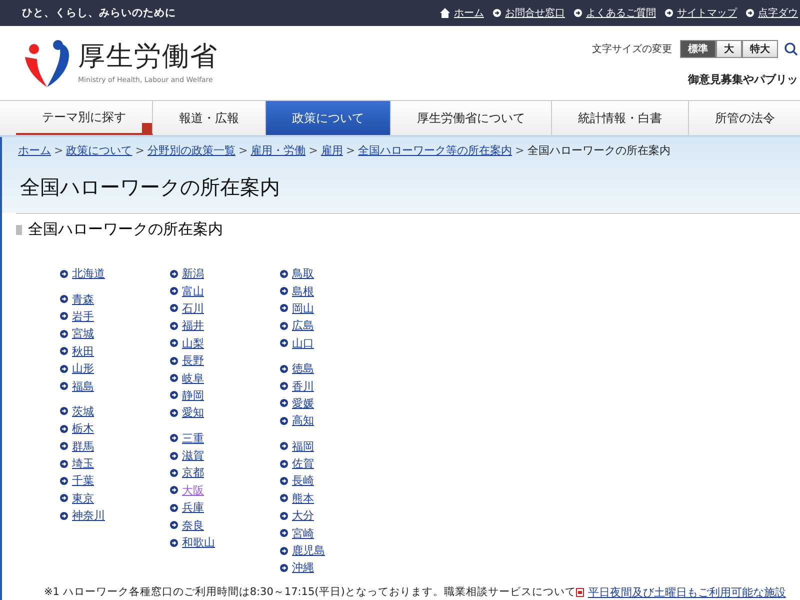 Image resolution: width=800 pixels, height=600 pixels. I want to click on prefecture-link: 岡山, so click(303, 308).